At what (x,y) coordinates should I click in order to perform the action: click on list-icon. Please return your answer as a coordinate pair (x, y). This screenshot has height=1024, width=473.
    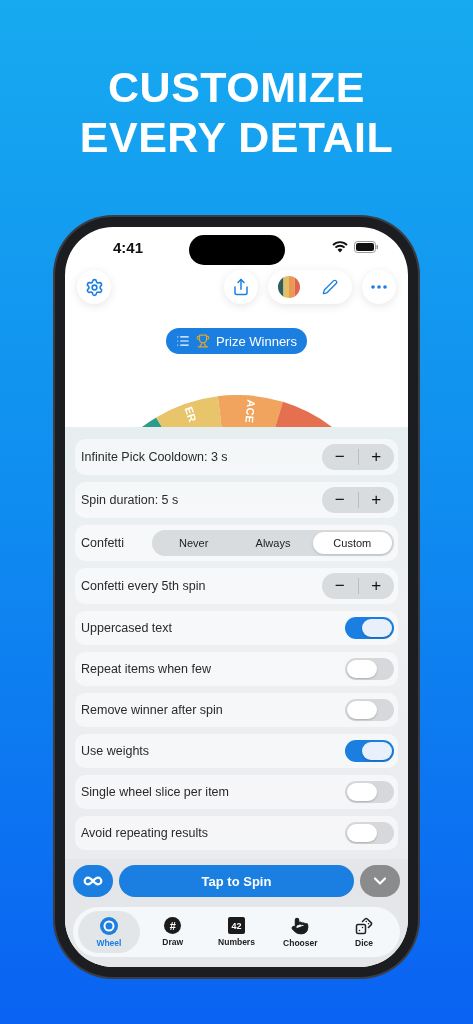
    Looking at the image, I should click on (183, 341).